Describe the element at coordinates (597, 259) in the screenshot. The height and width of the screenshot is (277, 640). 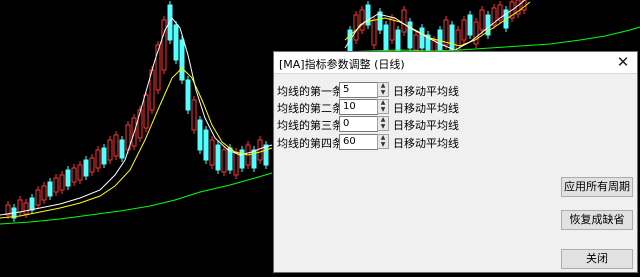
I see `close-button: 关闭` at that location.